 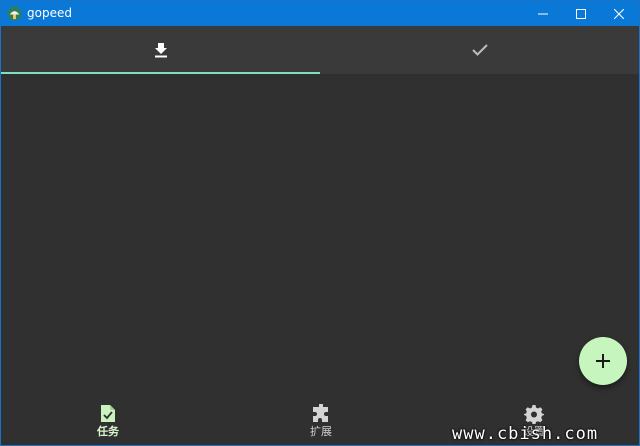 I want to click on check-icon, so click(x=479, y=50).